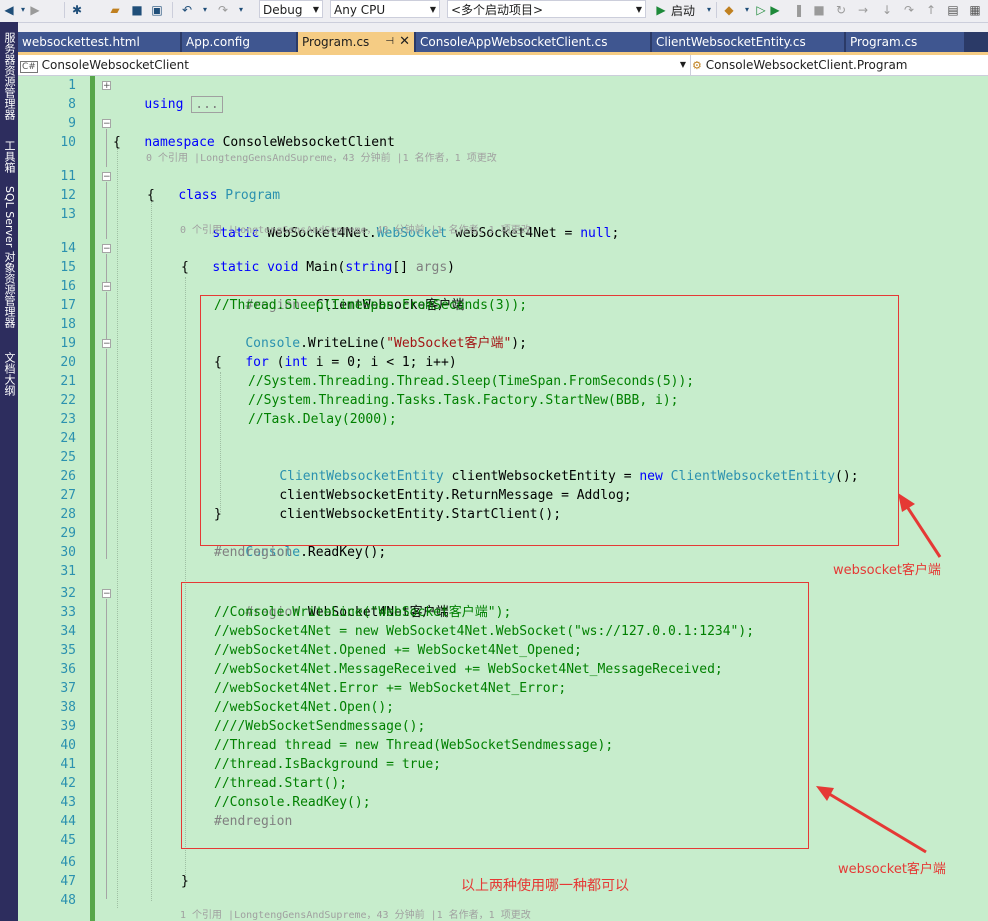 The height and width of the screenshot is (921, 988). I want to click on open-file-icon: ▰, so click(115, 10).